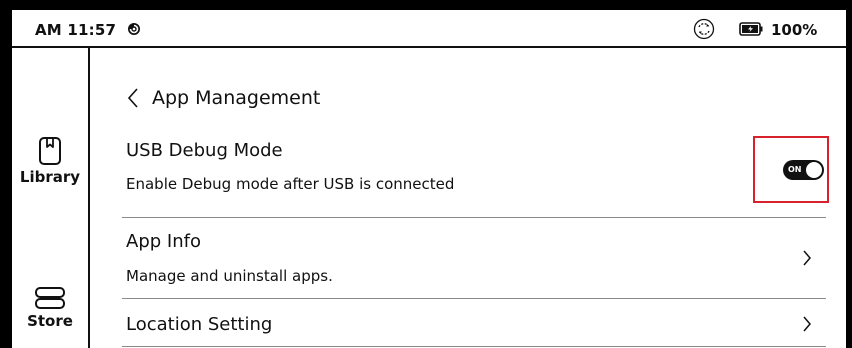 Image resolution: width=852 pixels, height=348 pixels. What do you see at coordinates (229, 276) in the screenshot?
I see `setting-subtitle: Manage and uninstall apps.` at bounding box center [229, 276].